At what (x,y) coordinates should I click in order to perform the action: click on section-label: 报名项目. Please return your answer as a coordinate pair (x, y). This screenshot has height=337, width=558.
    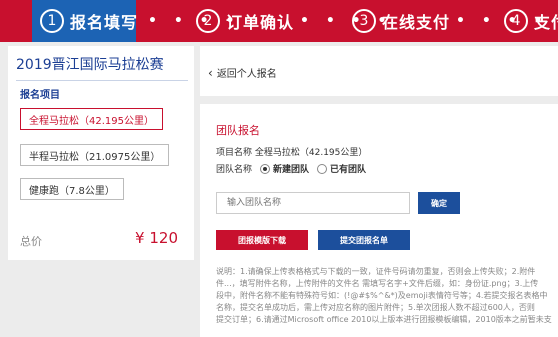
    Looking at the image, I should click on (40, 95).